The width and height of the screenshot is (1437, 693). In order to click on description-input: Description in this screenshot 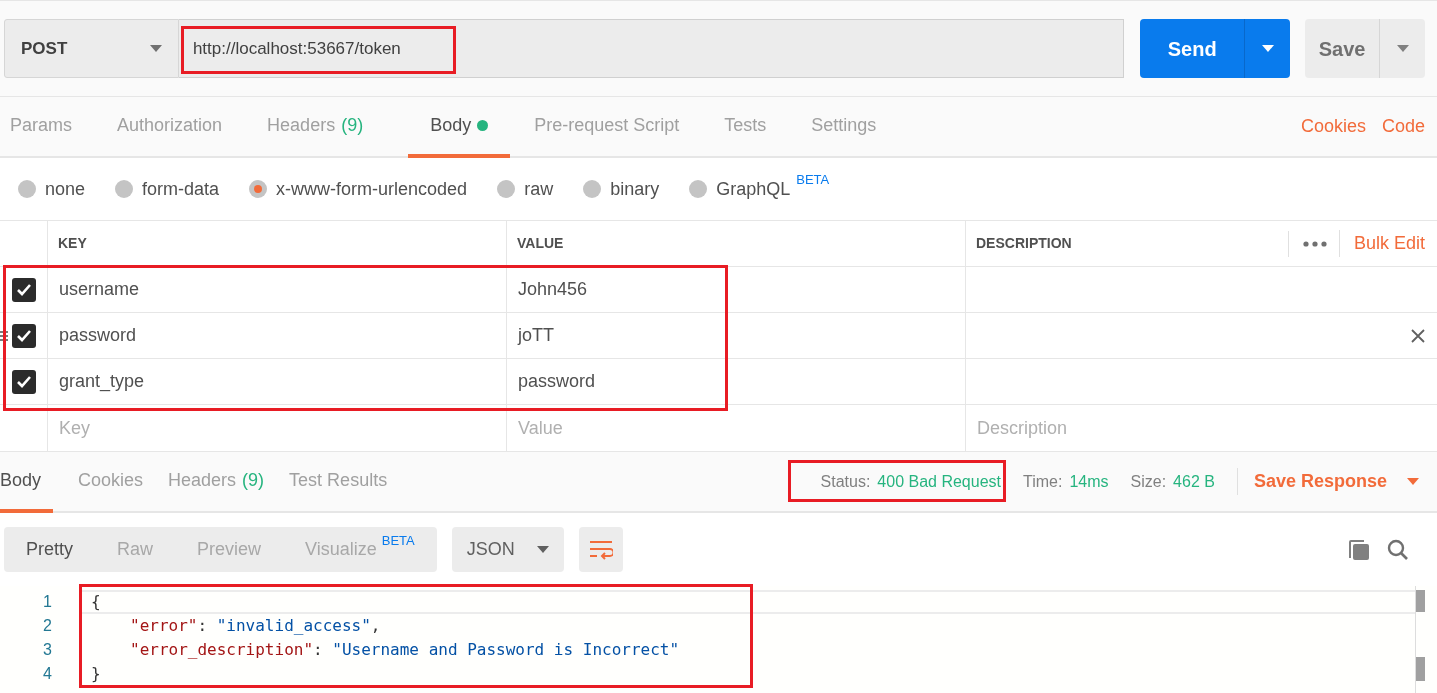, I will do `click(1201, 428)`.